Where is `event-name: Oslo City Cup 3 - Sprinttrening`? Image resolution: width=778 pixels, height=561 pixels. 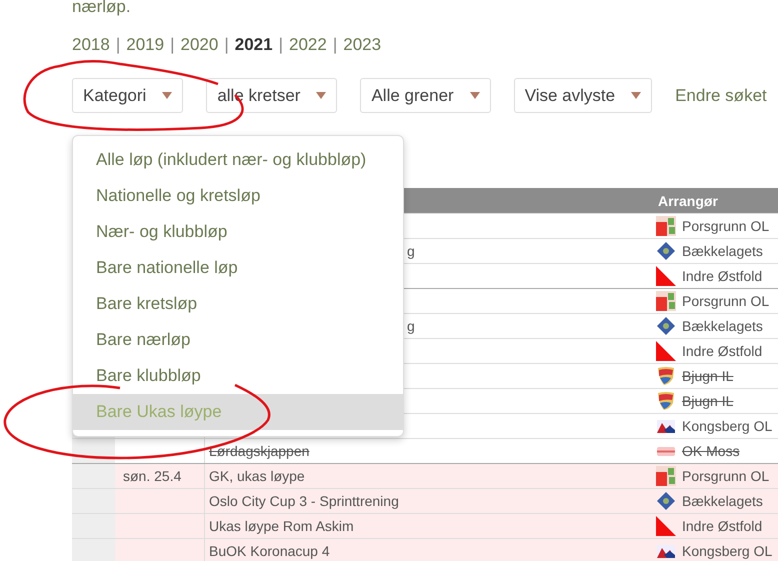 event-name: Oslo City Cup 3 - Sprinttrening is located at coordinates (304, 501).